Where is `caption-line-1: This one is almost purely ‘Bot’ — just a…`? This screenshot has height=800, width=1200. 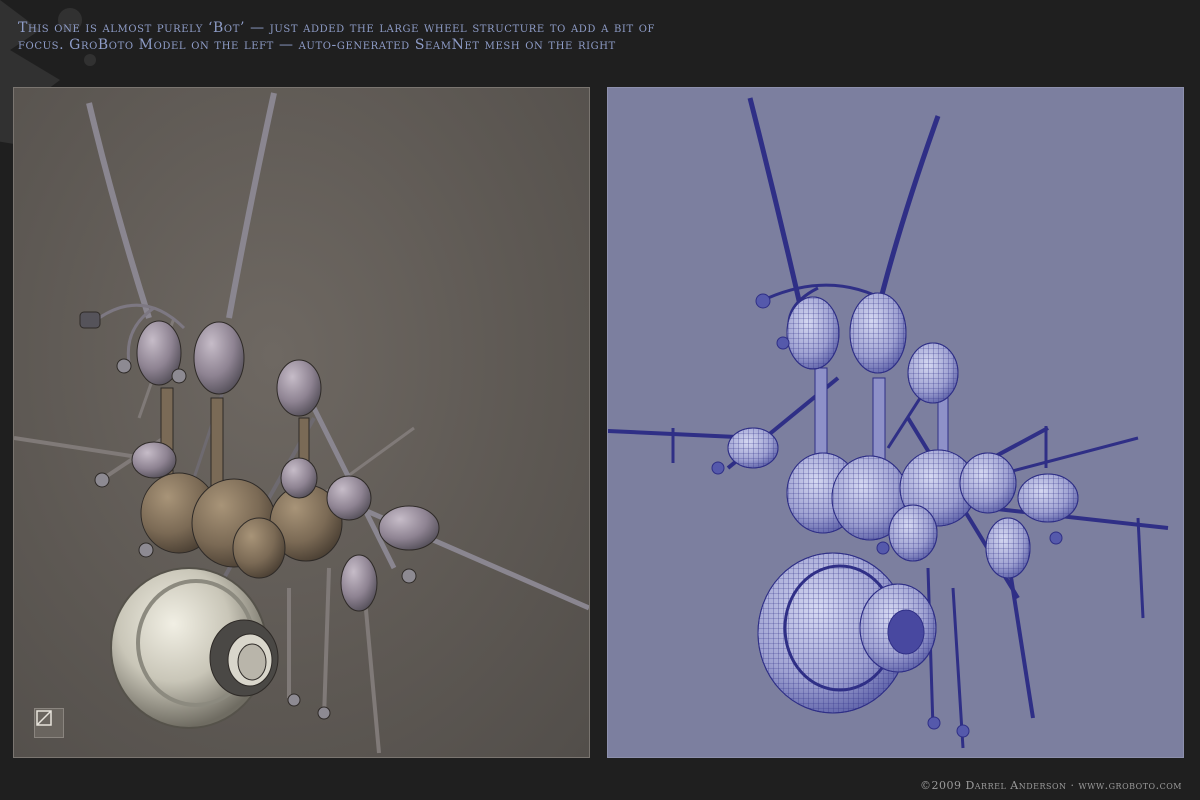
caption-line-1: This one is almost purely ‘Bot’ — just a… is located at coordinates (337, 28).